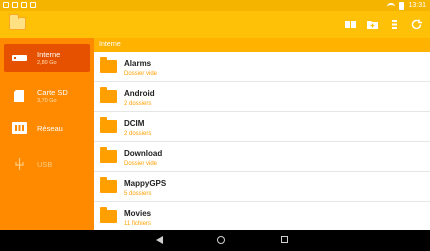 Image resolution: width=430 pixels, height=251 pixels. I want to click on list-item: Download Dossier vide, so click(262, 157).